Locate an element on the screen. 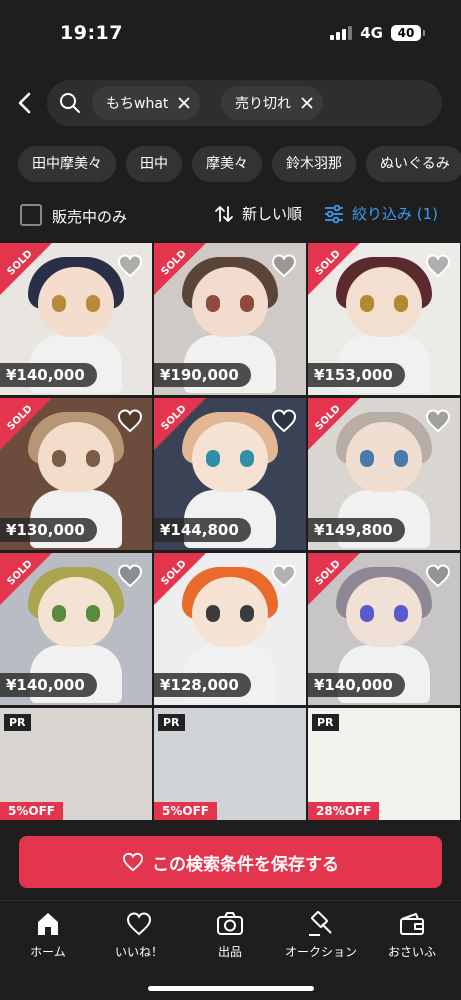 The image size is (461, 1000). filter-button: 絞り込み (1) is located at coordinates (381, 213).